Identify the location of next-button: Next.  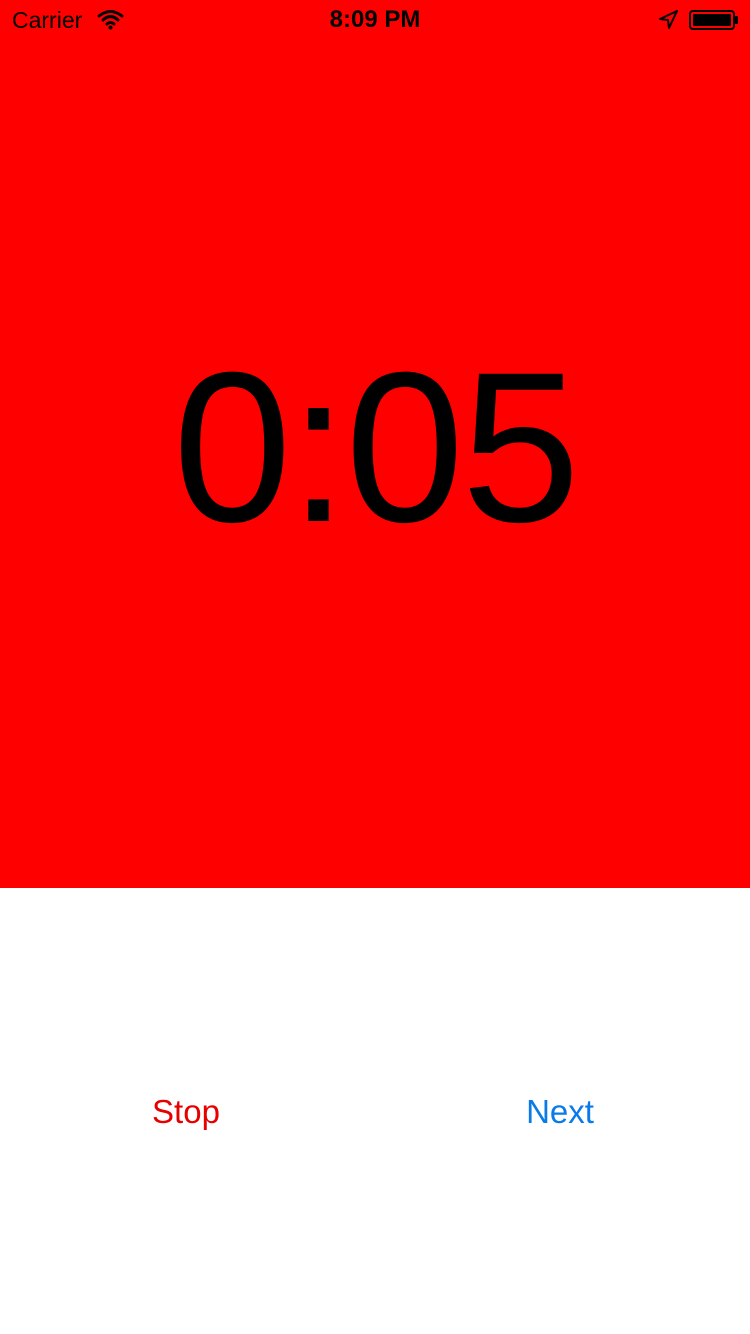
(560, 1112).